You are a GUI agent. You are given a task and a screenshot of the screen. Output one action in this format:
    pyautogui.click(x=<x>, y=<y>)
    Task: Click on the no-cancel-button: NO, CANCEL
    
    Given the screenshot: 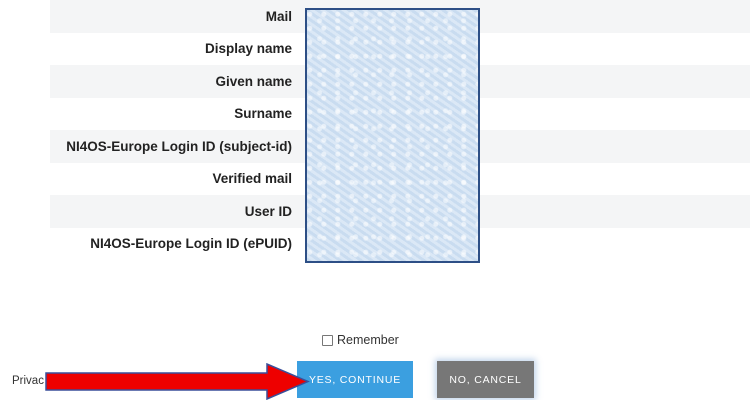 What is the action you would take?
    pyautogui.click(x=485, y=379)
    